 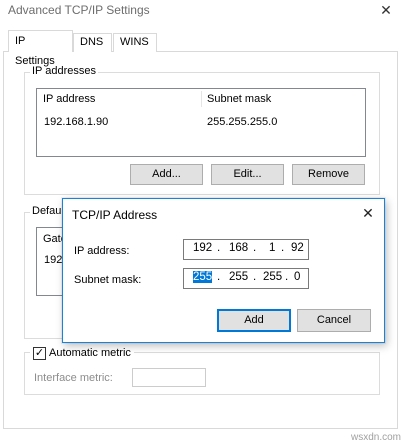 I want to click on row-mask-cell: 255.255.255.0, so click(x=242, y=122).